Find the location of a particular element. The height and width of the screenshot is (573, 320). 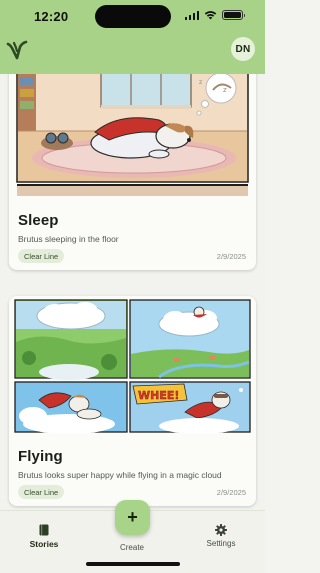

gear-icon is located at coordinates (221, 530).